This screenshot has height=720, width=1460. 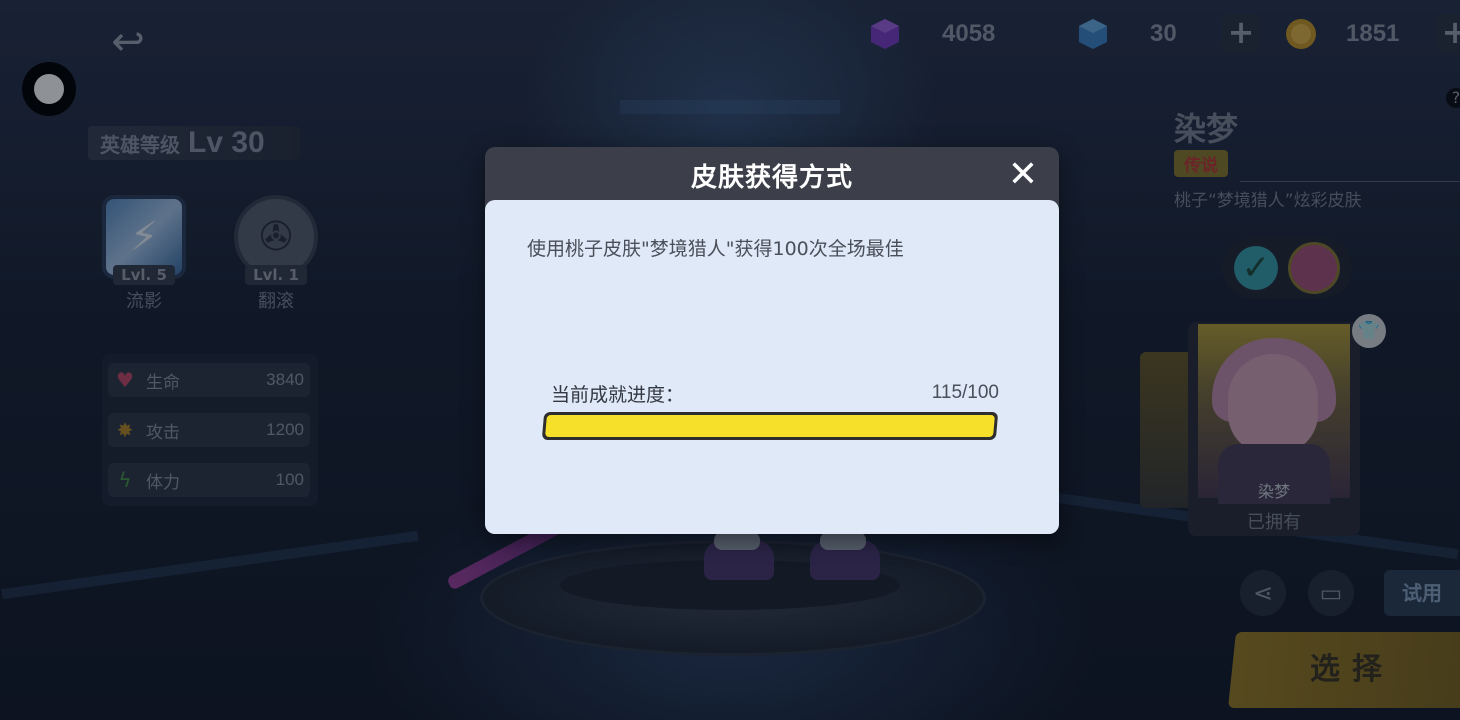 What do you see at coordinates (715, 249) in the screenshot?
I see `acquisition-description: 使用桃子皮肤"梦境猎人"获得100次全场最佳` at bounding box center [715, 249].